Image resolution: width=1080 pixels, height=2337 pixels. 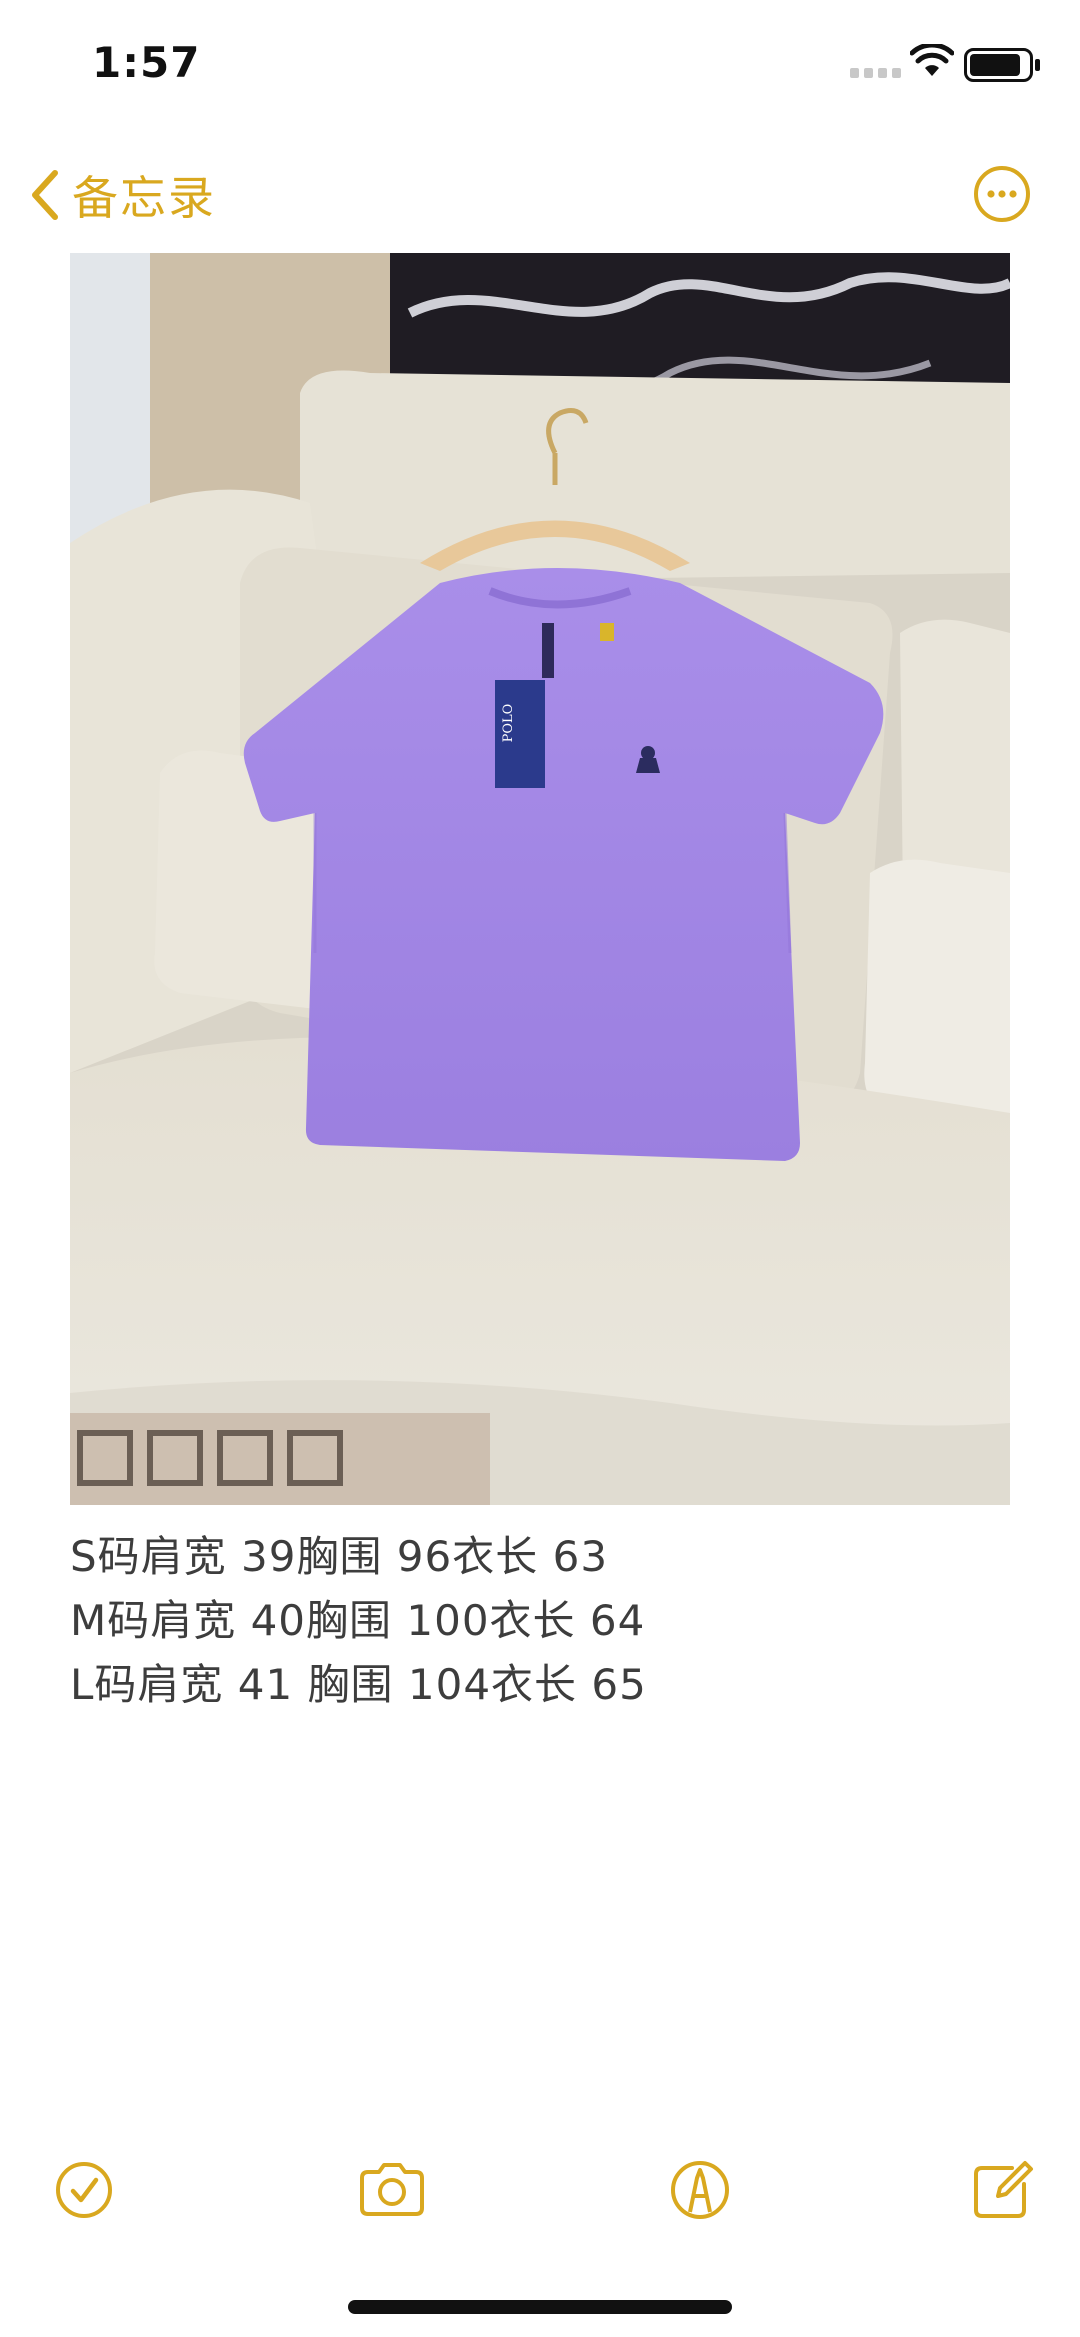 What do you see at coordinates (648, 753) in the screenshot?
I see `polo-logo-icon` at bounding box center [648, 753].